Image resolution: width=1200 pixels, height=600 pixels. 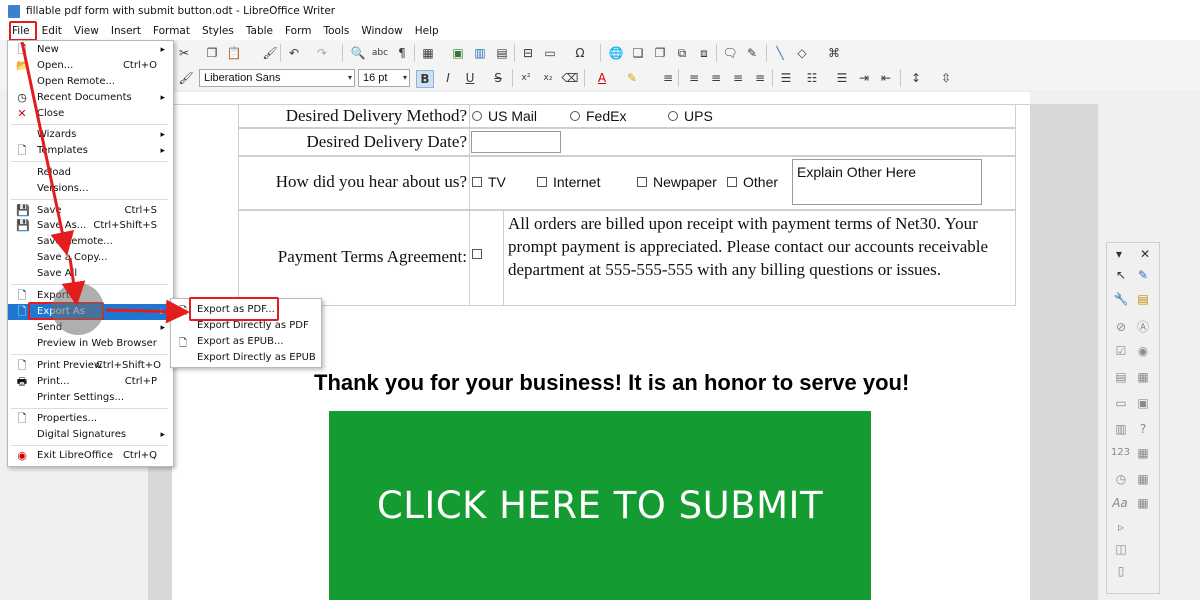 What do you see at coordinates (105, 182) in the screenshot?
I see `annotation-arrows` at bounding box center [105, 182].